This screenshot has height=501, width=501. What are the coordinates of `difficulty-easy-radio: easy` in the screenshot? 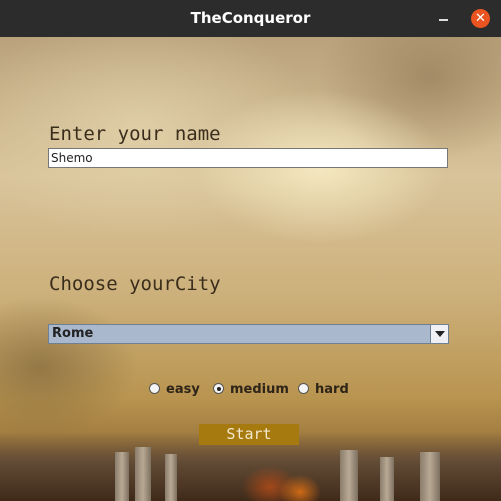 It's located at (179, 390).